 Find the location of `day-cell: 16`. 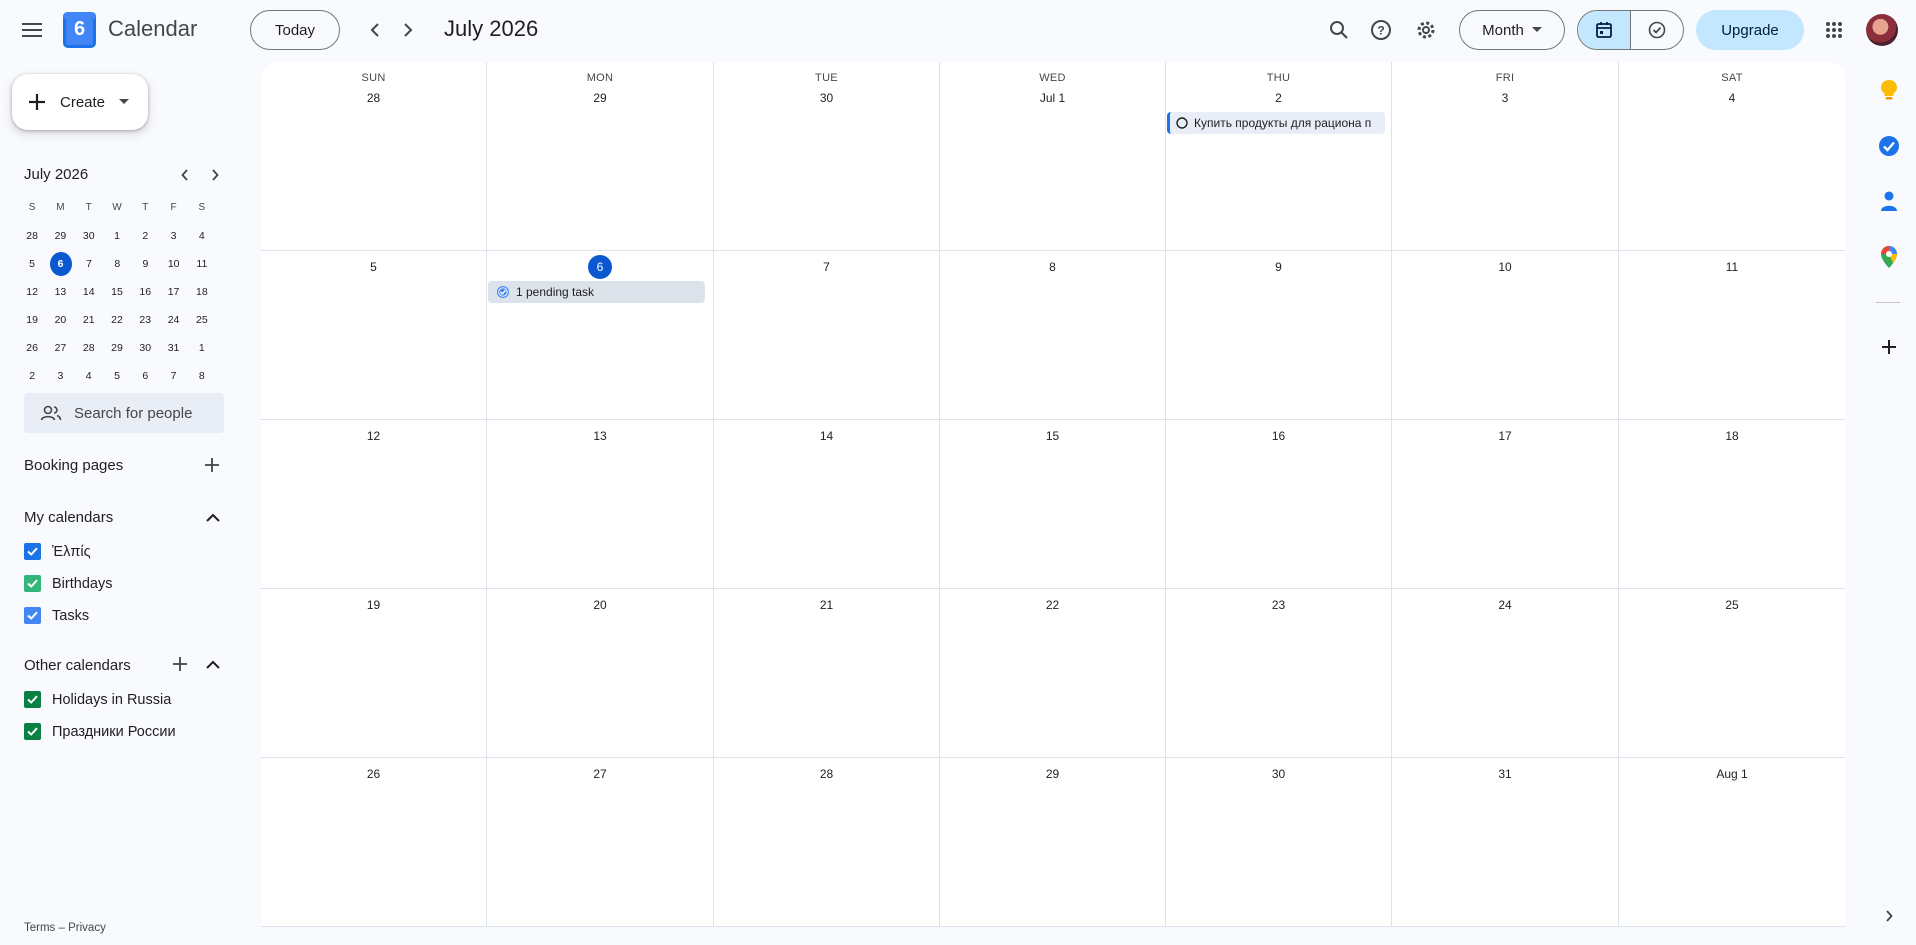

day-cell: 16 is located at coordinates (1279, 504).